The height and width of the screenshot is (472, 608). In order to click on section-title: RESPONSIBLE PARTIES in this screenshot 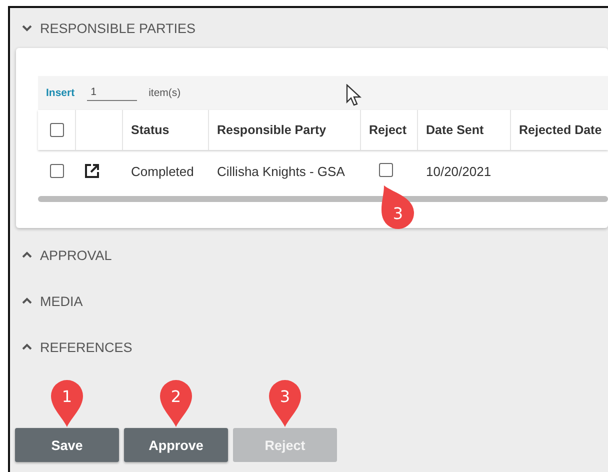, I will do `click(118, 28)`.